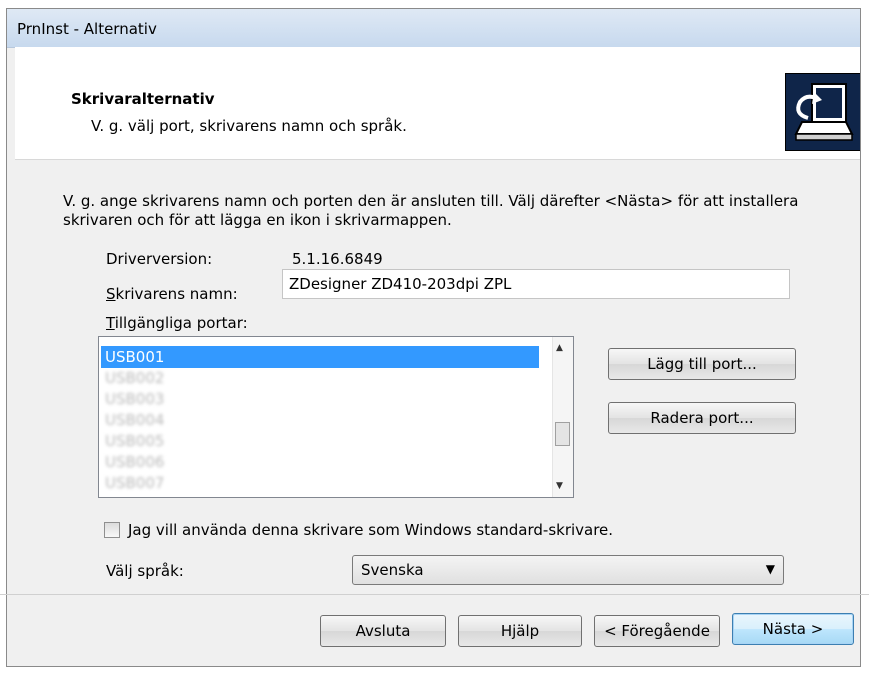 This screenshot has width=869, height=673. I want to click on driver-version-label: Driverversion:, so click(159, 259).